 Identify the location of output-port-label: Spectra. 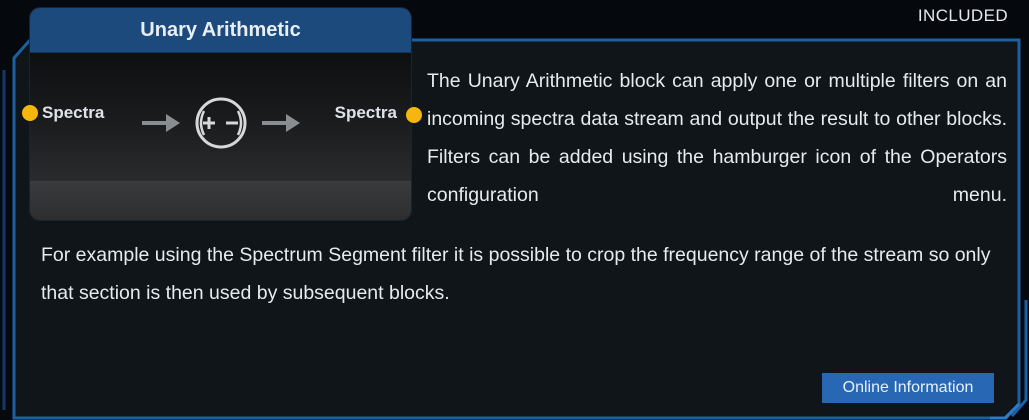
(365, 112).